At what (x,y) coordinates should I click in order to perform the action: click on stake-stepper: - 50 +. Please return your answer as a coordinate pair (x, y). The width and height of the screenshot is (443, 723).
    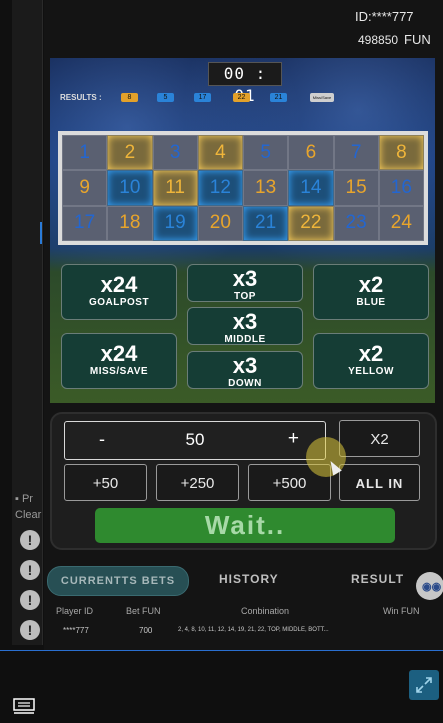
    Looking at the image, I should click on (195, 440).